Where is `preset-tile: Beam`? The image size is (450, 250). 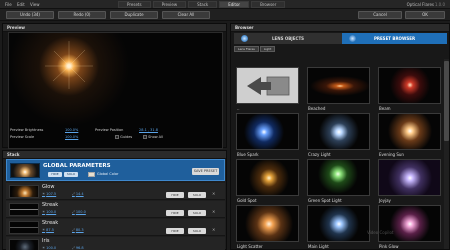
preset-tile: Beam is located at coordinates (409, 90).